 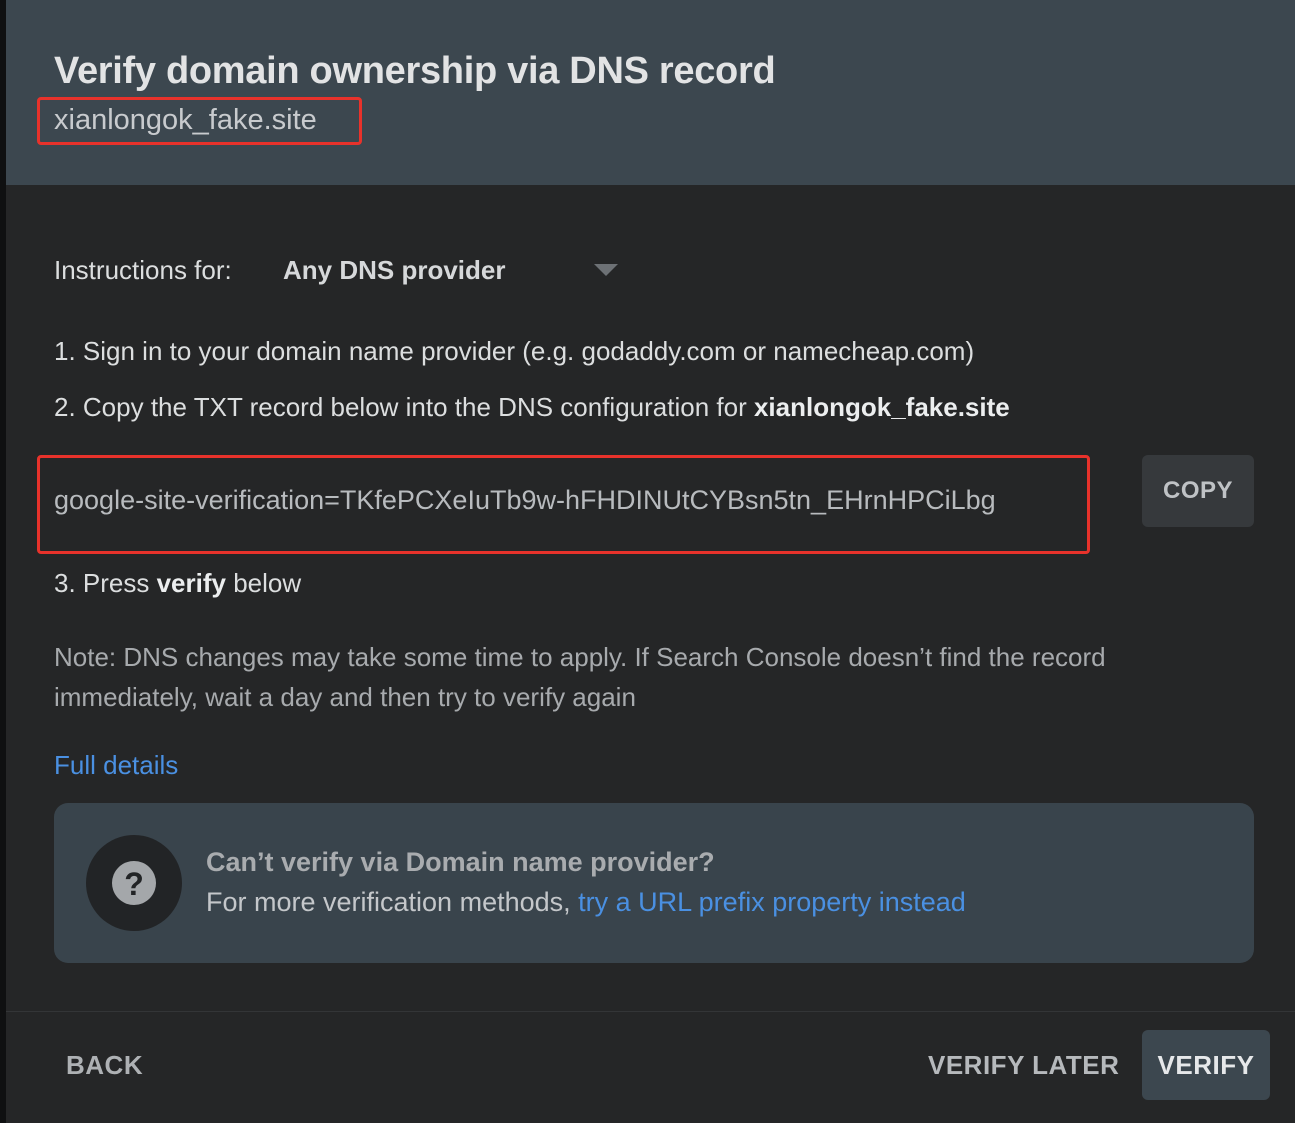 I want to click on step-3-prefix: 3. Press, so click(x=105, y=583).